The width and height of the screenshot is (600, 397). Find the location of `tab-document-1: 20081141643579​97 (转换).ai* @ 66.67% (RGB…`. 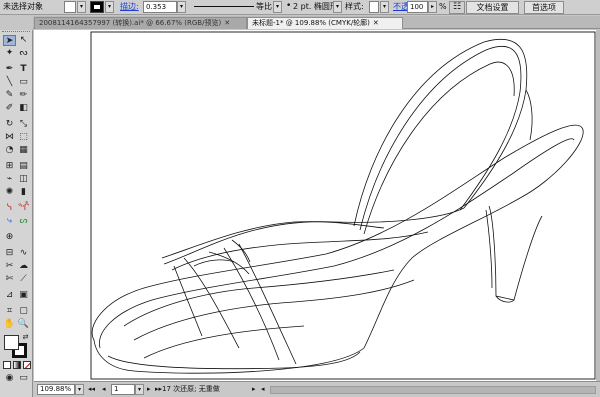

tab-document-1: 20081141643579​97 (转换).ai* @ 66.67% (RGB… is located at coordinates (140, 23).